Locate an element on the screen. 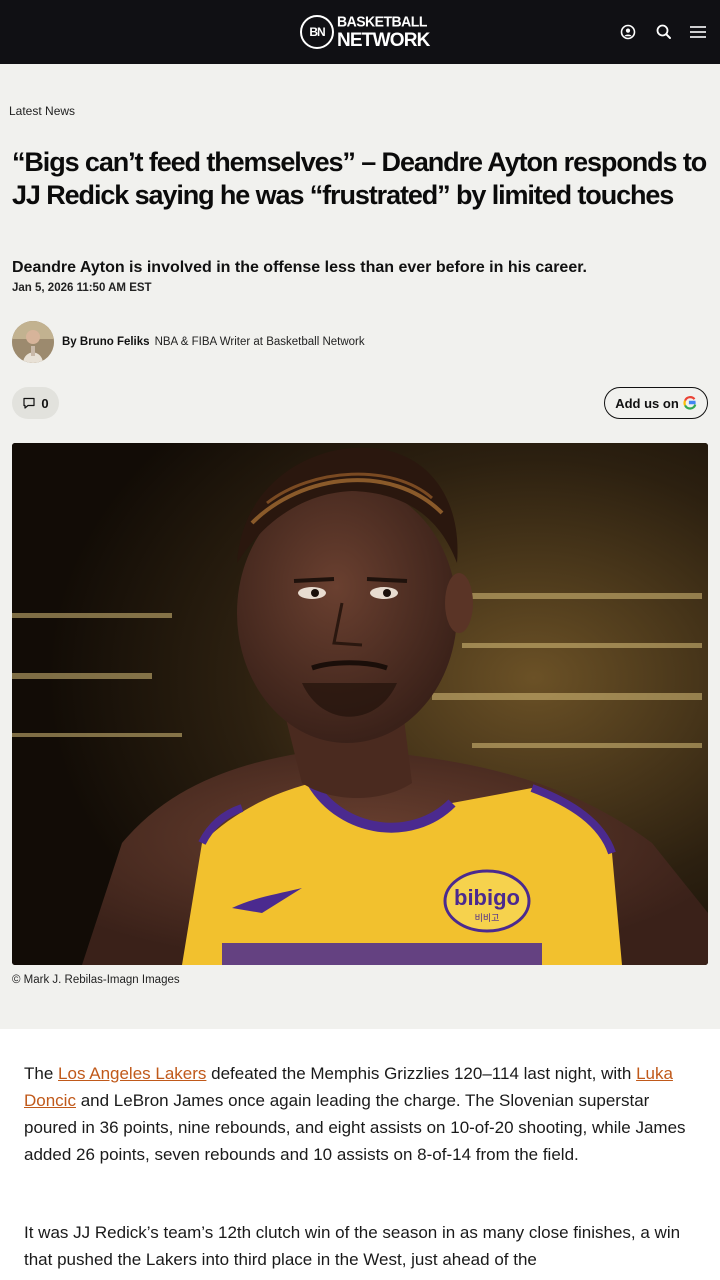 The image size is (720, 1280). author-name: By Bruno Feliks is located at coordinates (106, 342).